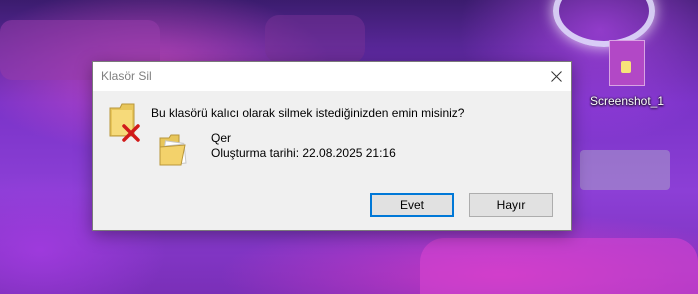 This screenshot has height=294, width=698. Describe the element at coordinates (332, 76) in the screenshot. I see `dialog-titlebar: Klasör Sil` at that location.